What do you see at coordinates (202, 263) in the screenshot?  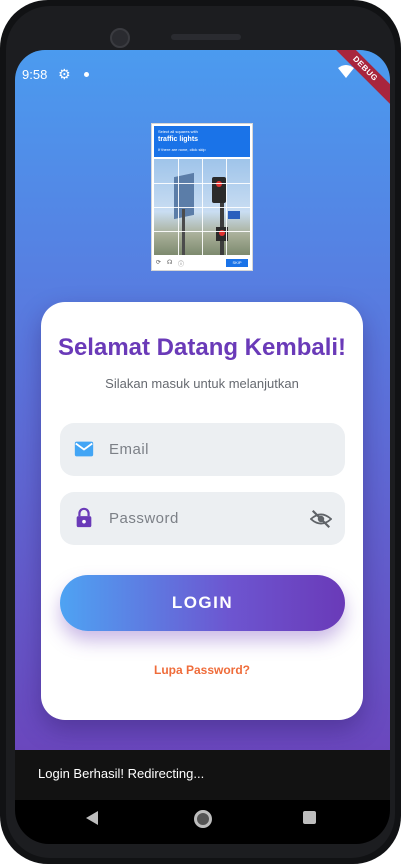 I see `captcha-footer: ⟳ ☊ ⓘ SKIP` at bounding box center [202, 263].